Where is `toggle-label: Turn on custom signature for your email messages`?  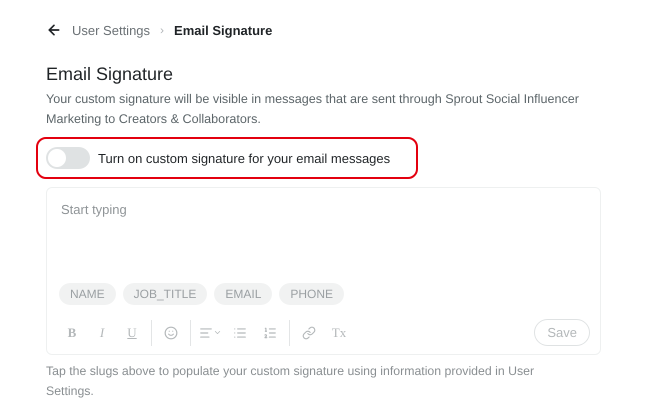
toggle-label: Turn on custom signature for your email messages is located at coordinates (244, 158).